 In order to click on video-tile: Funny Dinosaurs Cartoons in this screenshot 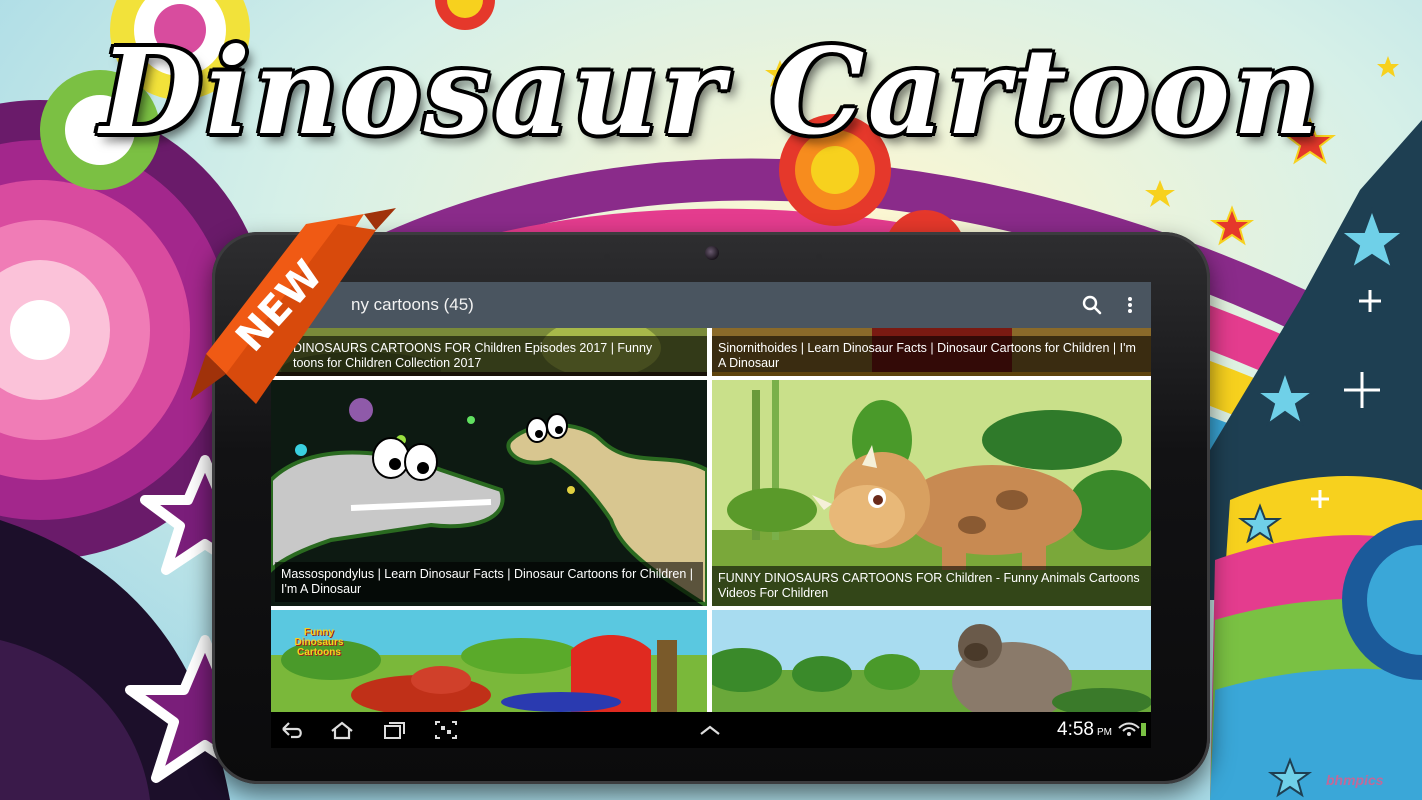, I will do `click(489, 661)`.